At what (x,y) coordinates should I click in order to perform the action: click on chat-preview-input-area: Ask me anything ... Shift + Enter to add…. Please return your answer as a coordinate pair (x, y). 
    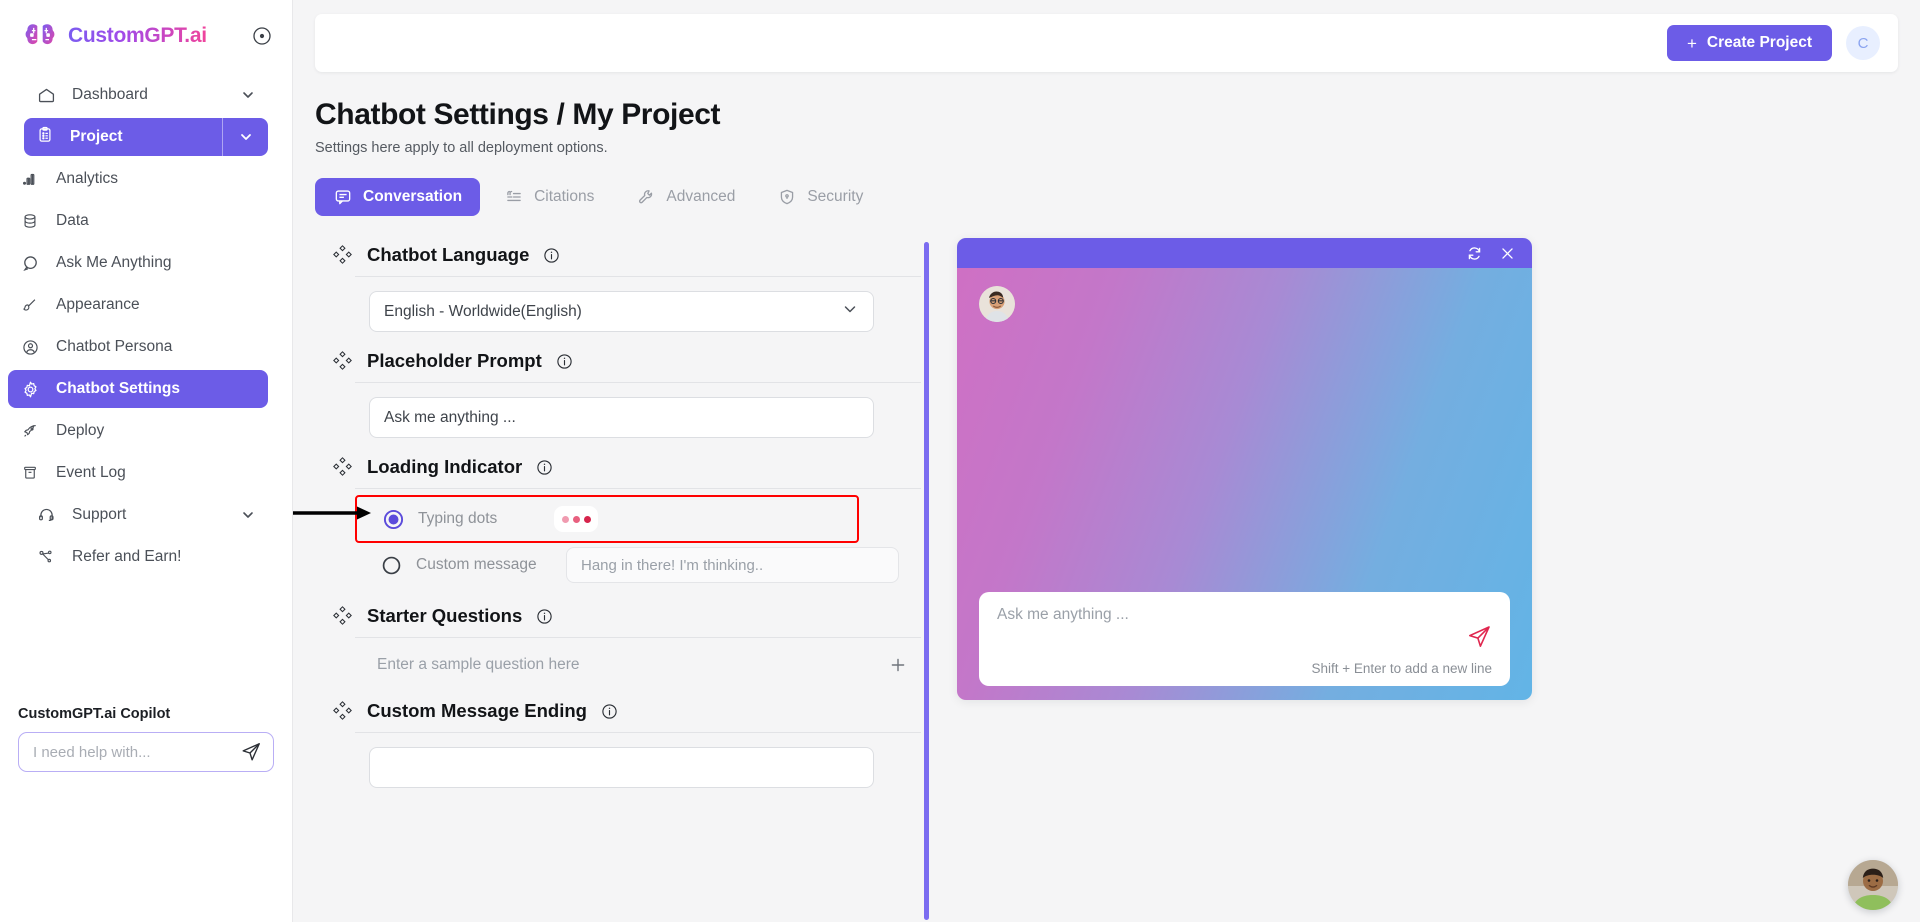
    Looking at the image, I should click on (1244, 639).